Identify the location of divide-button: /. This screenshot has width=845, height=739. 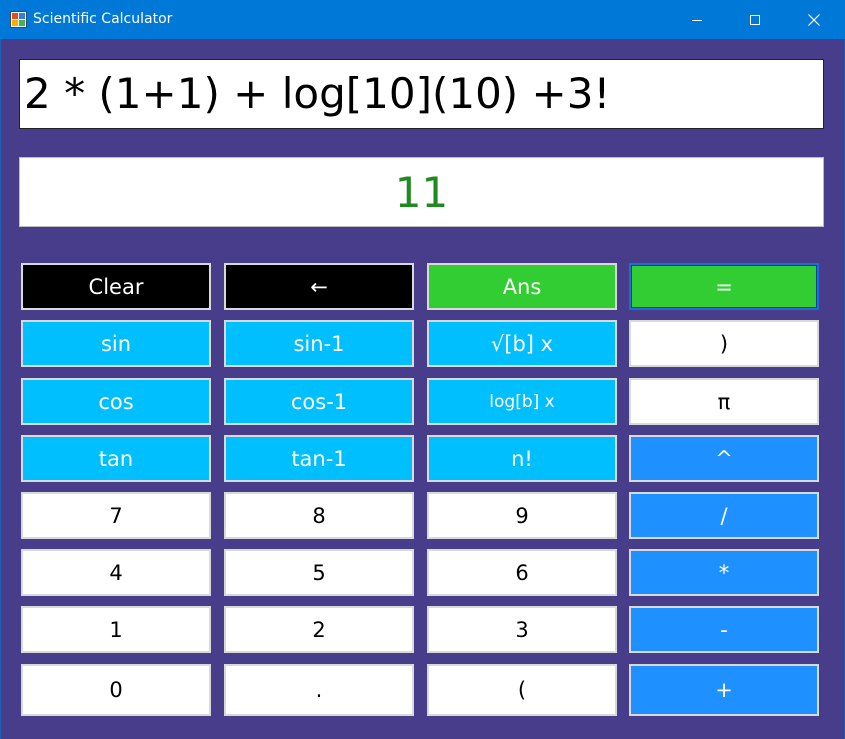
(724, 515).